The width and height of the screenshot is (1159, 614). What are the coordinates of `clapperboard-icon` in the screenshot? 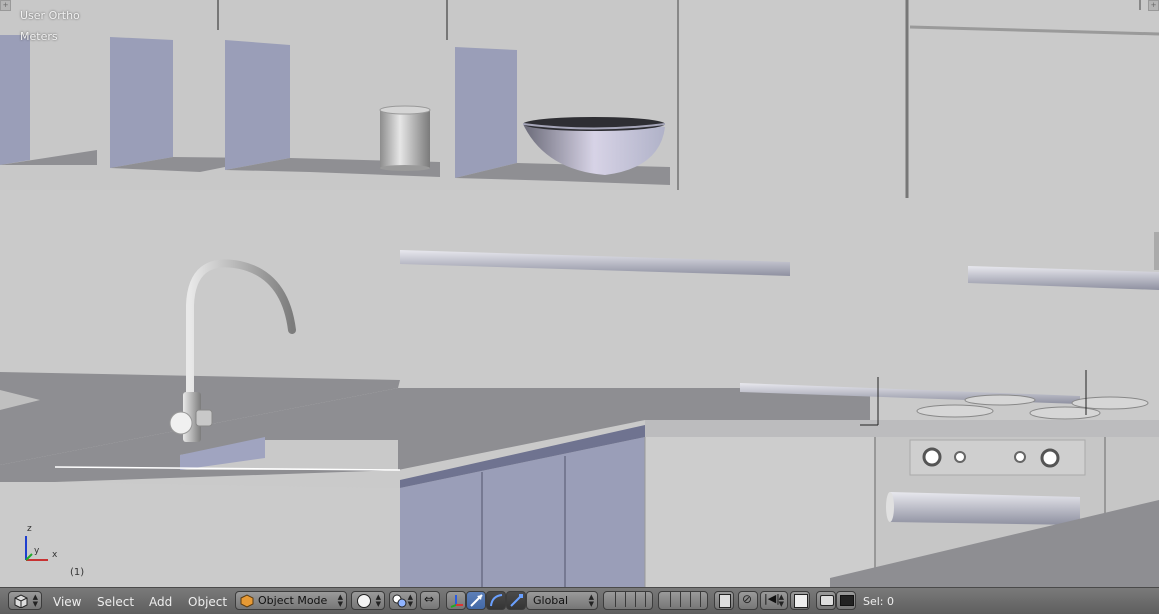 It's located at (847, 600).